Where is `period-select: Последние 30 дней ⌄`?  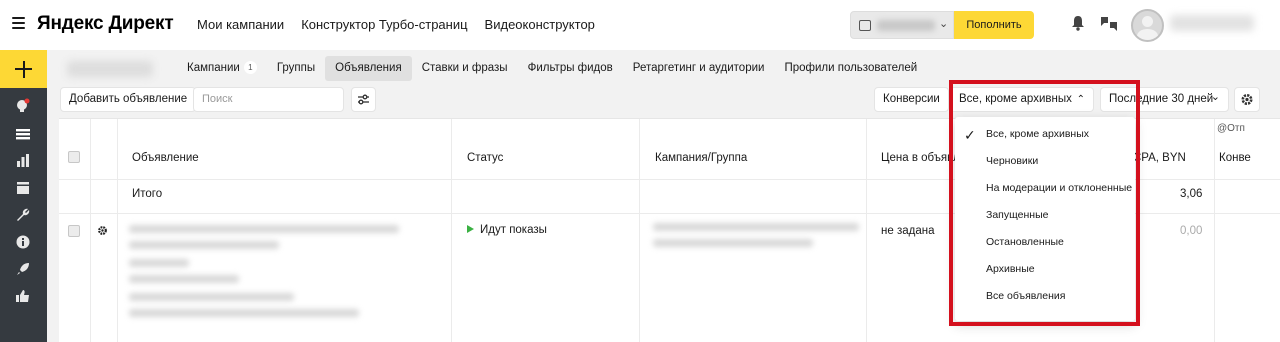
period-select: Последние 30 дней ⌄ is located at coordinates (1164, 99).